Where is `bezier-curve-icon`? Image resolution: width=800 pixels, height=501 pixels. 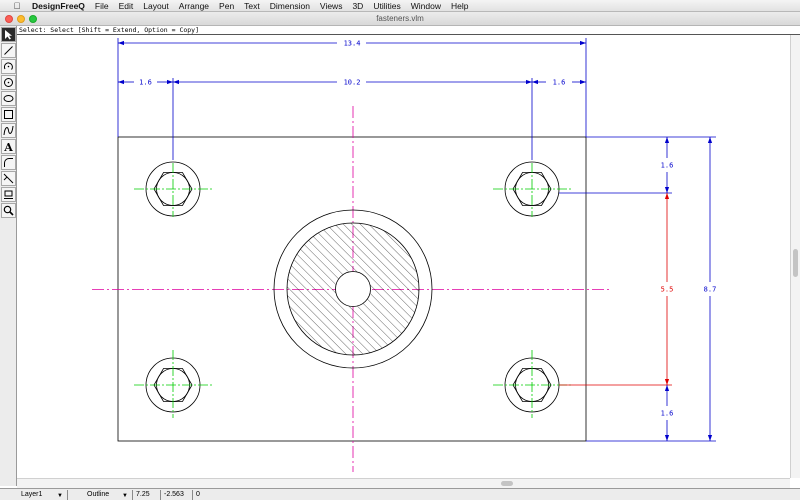
bezier-curve-icon is located at coordinates (8, 130).